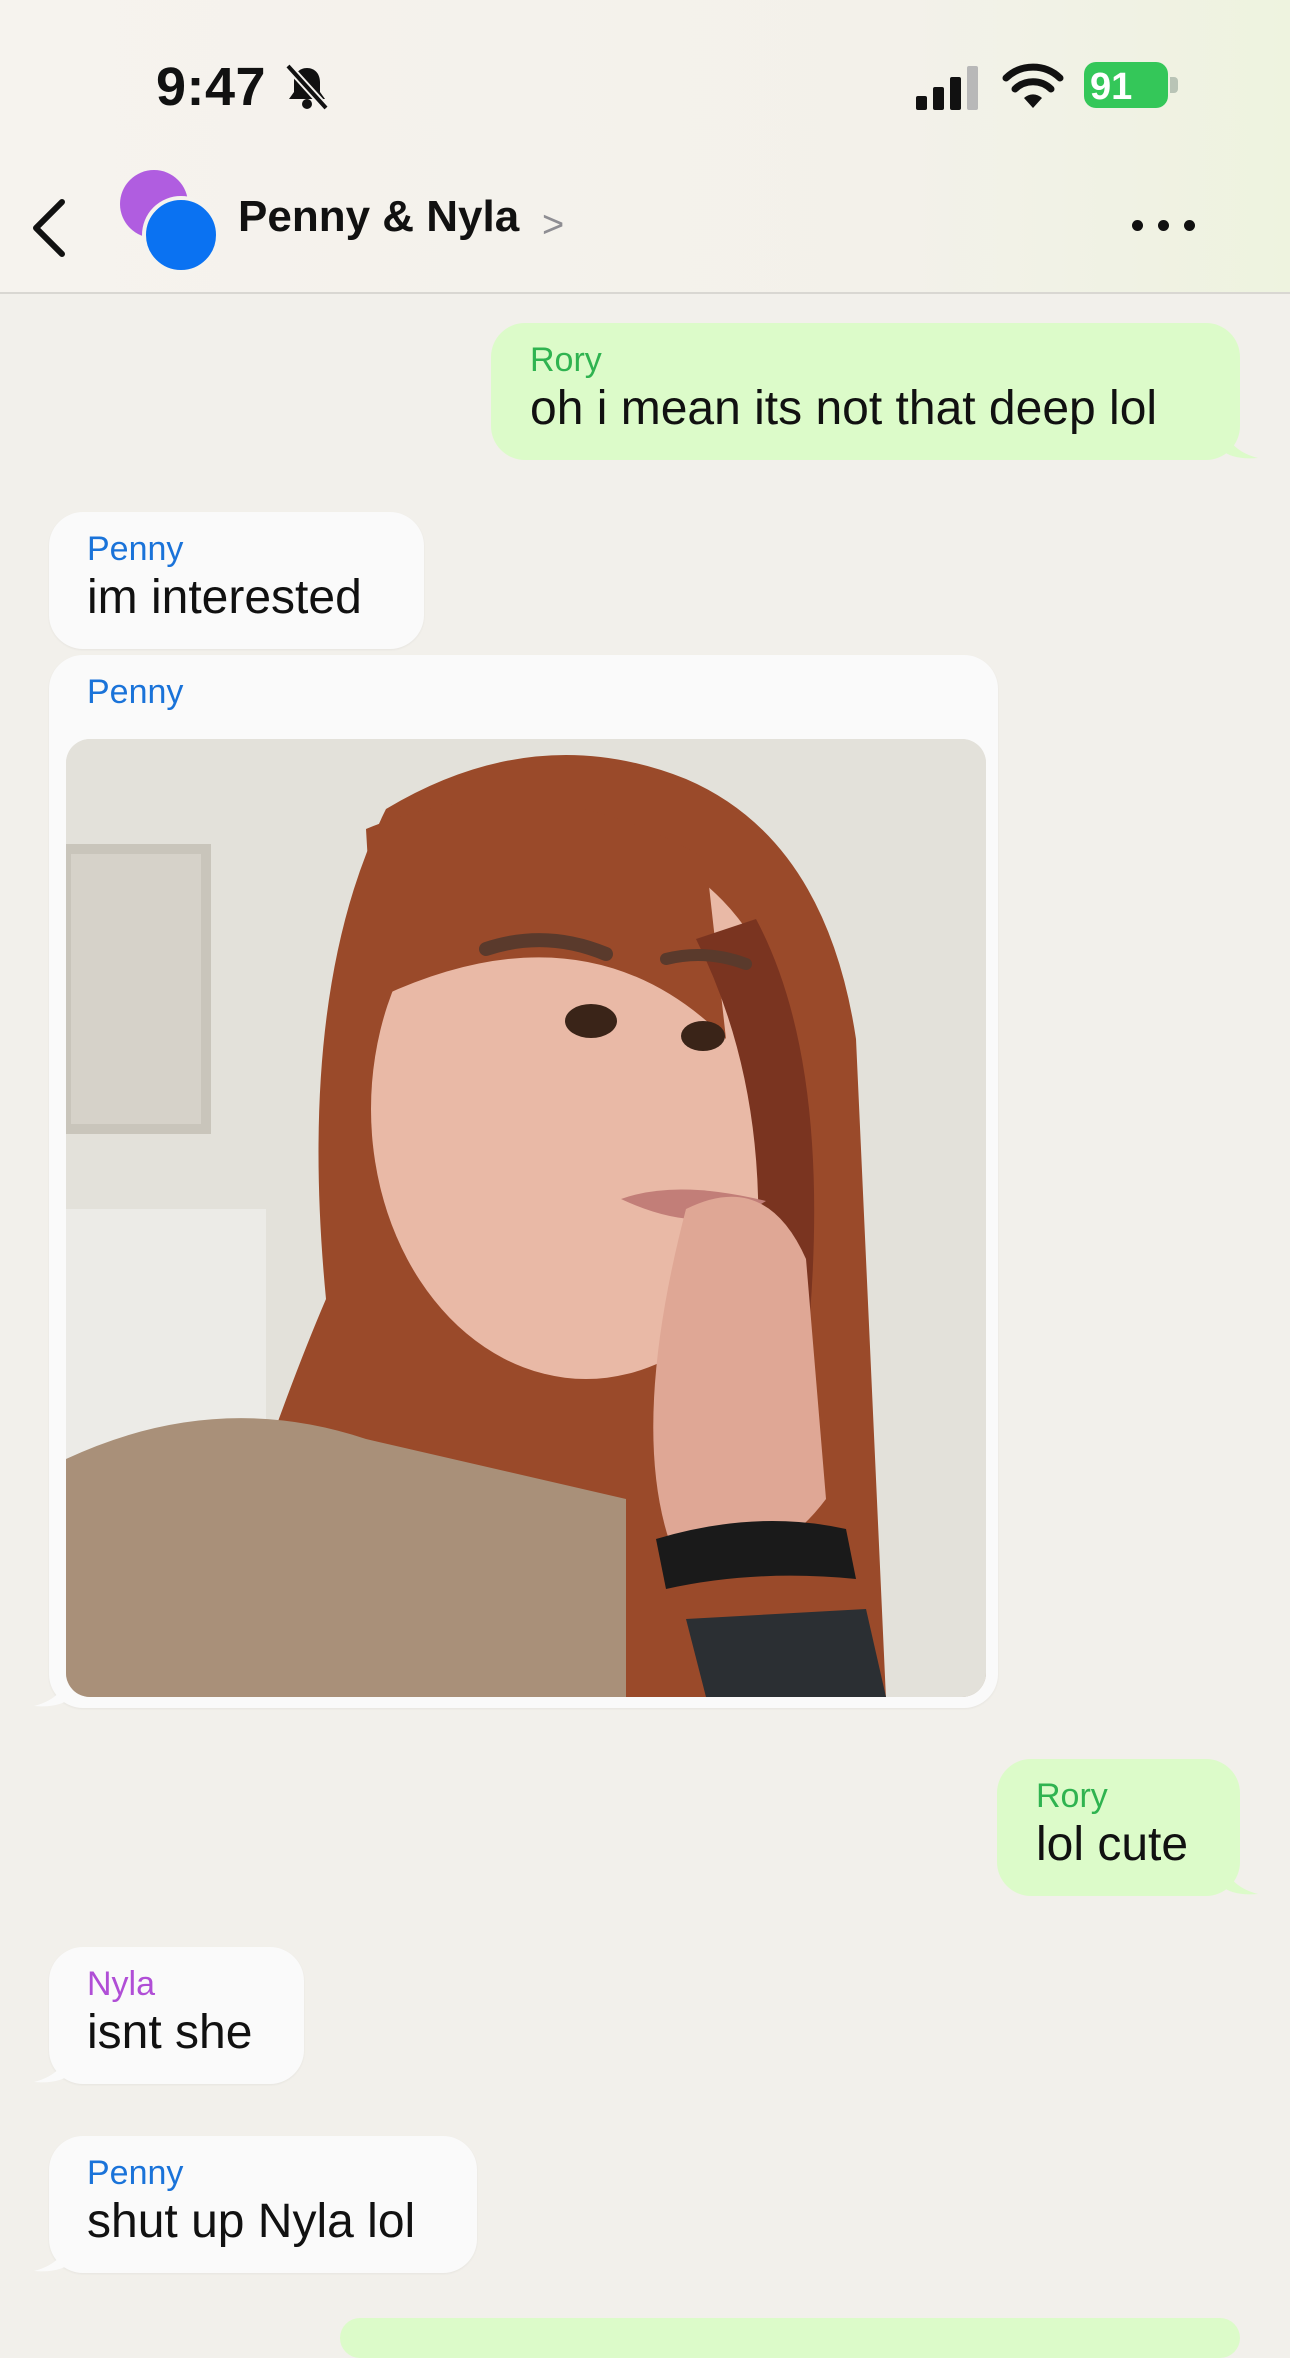 Image resolution: width=1290 pixels, height=2358 pixels. I want to click on message-bubble-incoming: Nyla isnt she, so click(176, 2015).